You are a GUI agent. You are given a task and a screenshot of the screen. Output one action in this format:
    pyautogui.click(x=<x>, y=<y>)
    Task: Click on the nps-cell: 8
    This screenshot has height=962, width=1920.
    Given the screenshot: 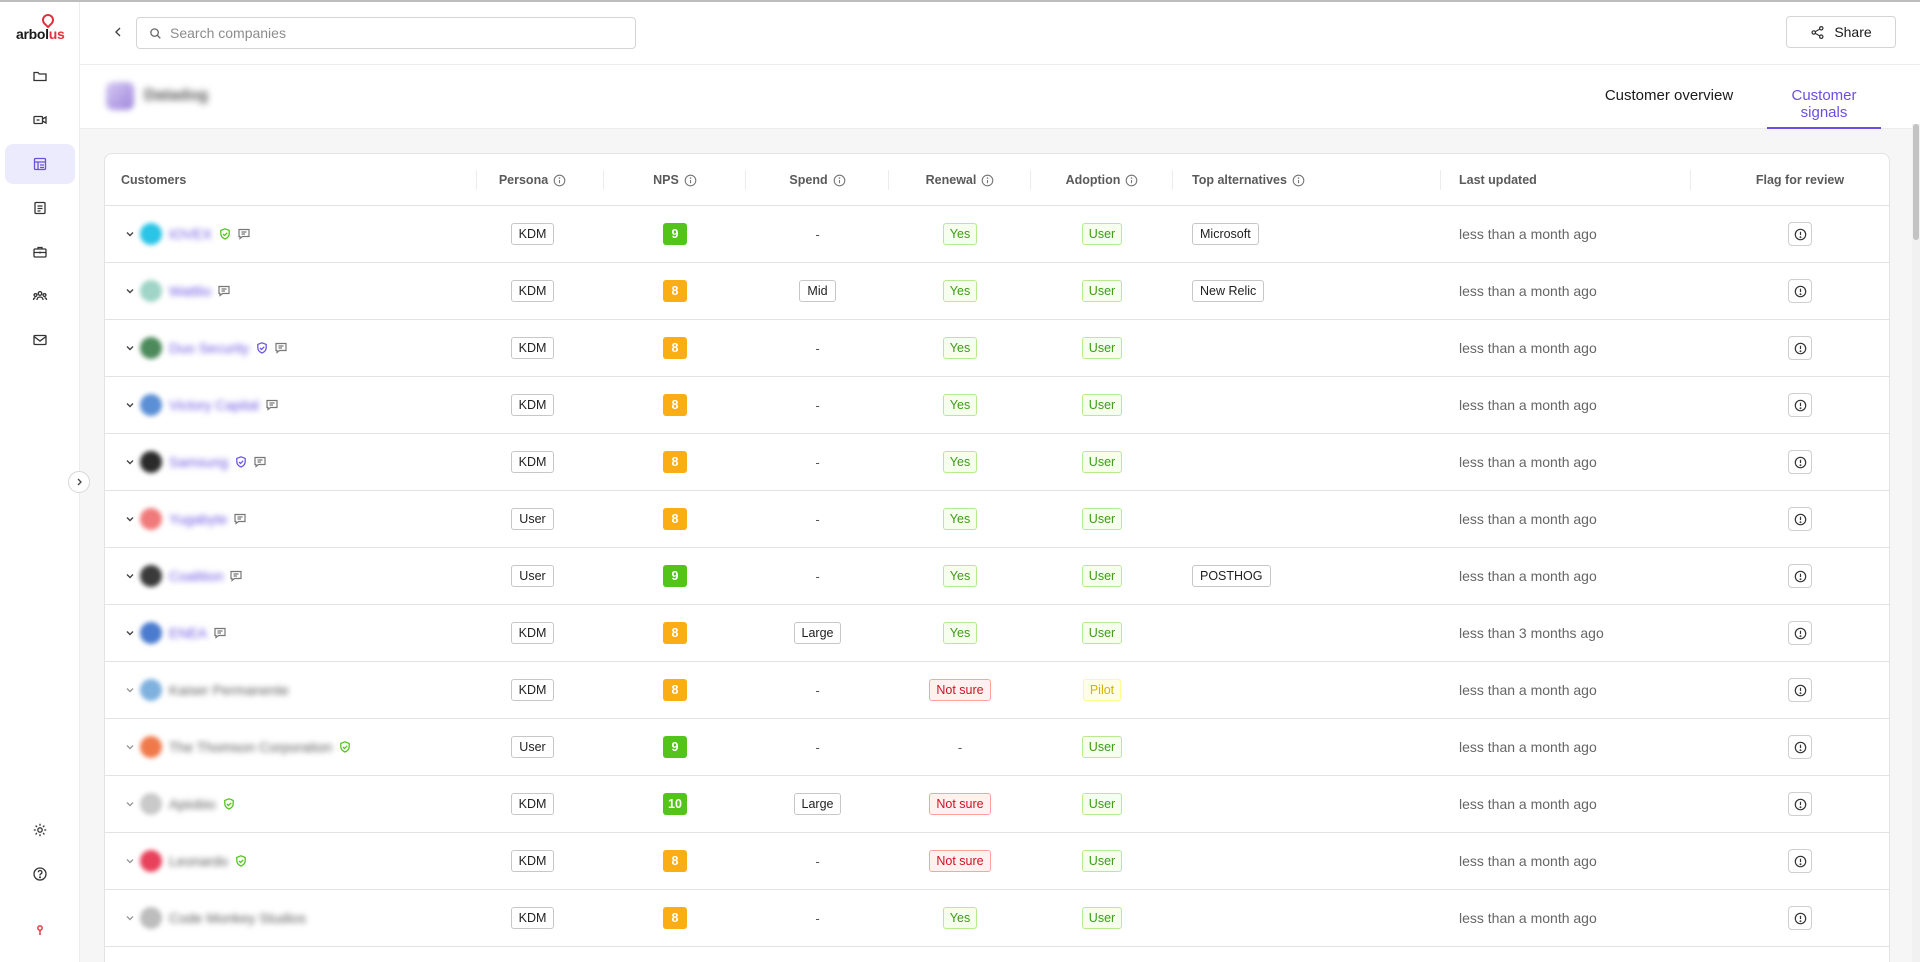 What is the action you would take?
    pyautogui.click(x=675, y=918)
    